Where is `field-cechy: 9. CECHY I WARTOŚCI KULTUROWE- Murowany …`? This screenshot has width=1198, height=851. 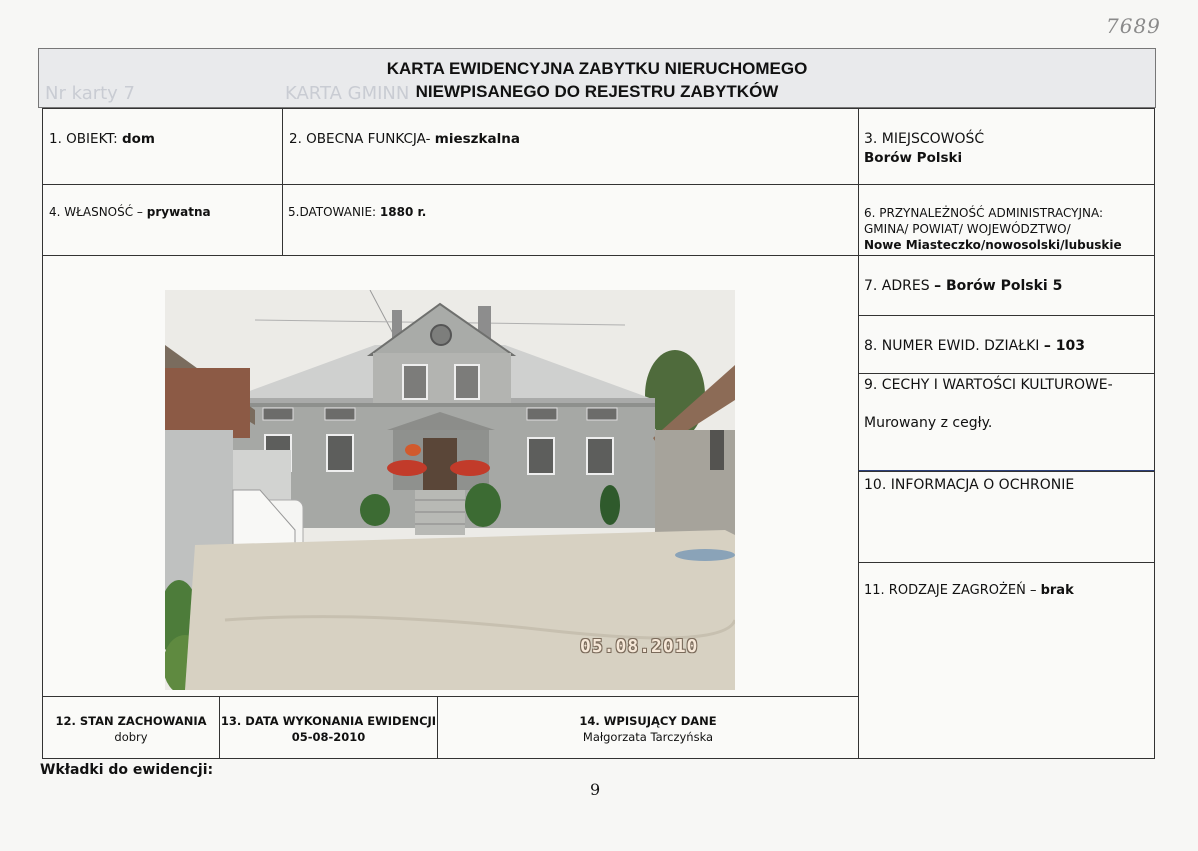 field-cechy: 9. CECHY I WARTOŚCI KULTUROWE- Murowany … is located at coordinates (1006, 422).